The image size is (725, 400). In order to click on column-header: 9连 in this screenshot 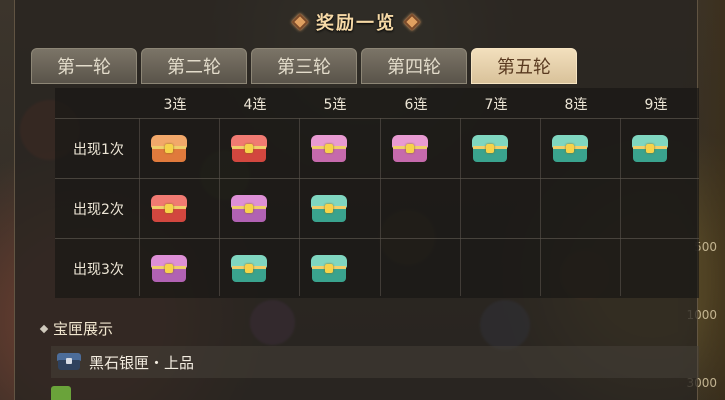, I will do `click(656, 105)`.